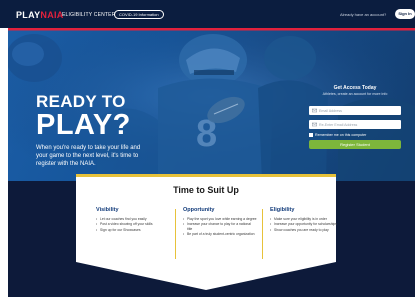 The height and width of the screenshot is (297, 415). I want to click on remember-me-label: Remember me on this computer, so click(341, 135).